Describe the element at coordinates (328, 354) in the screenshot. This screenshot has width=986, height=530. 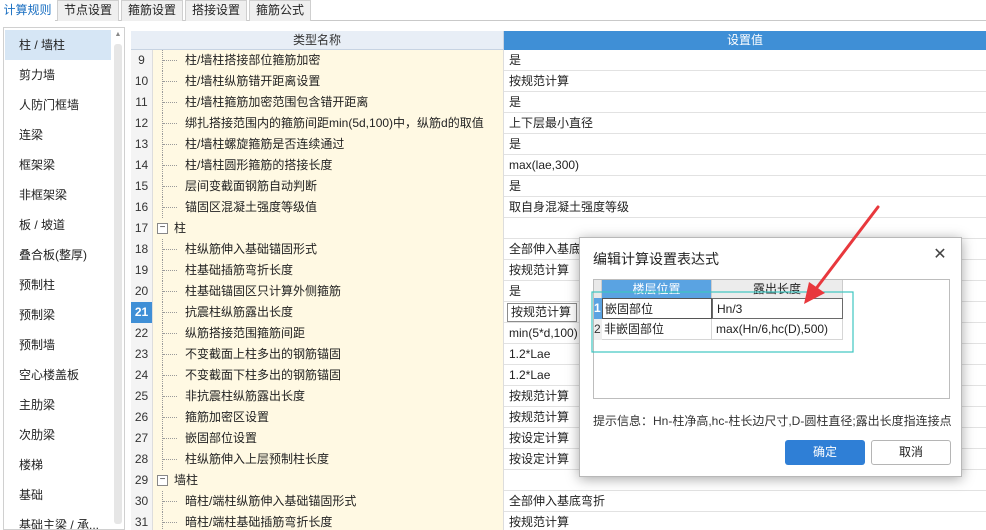
I see `type-name-cell: 不变截面上柱多出的钢筋锚固` at that location.